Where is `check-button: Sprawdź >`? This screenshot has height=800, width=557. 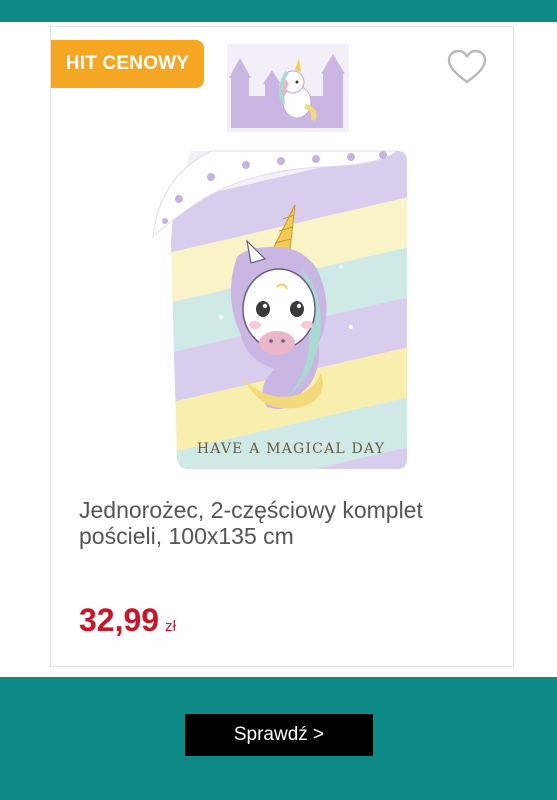 check-button: Sprawdź > is located at coordinates (279, 735).